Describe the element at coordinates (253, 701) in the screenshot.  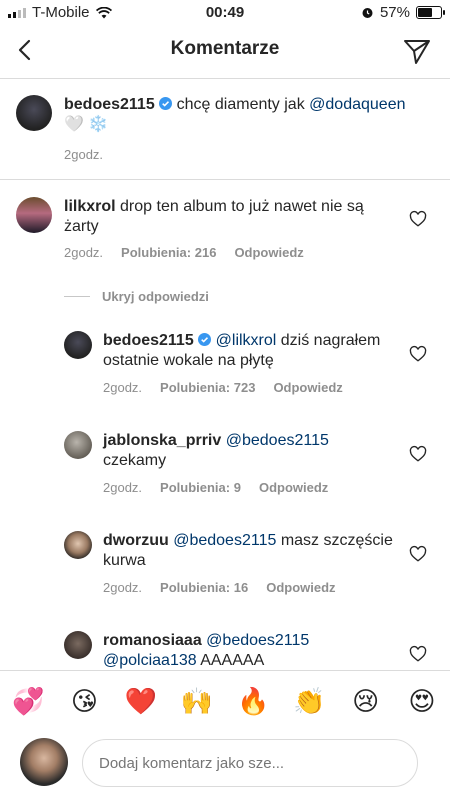
I see `emoji-button: 🔥` at that location.